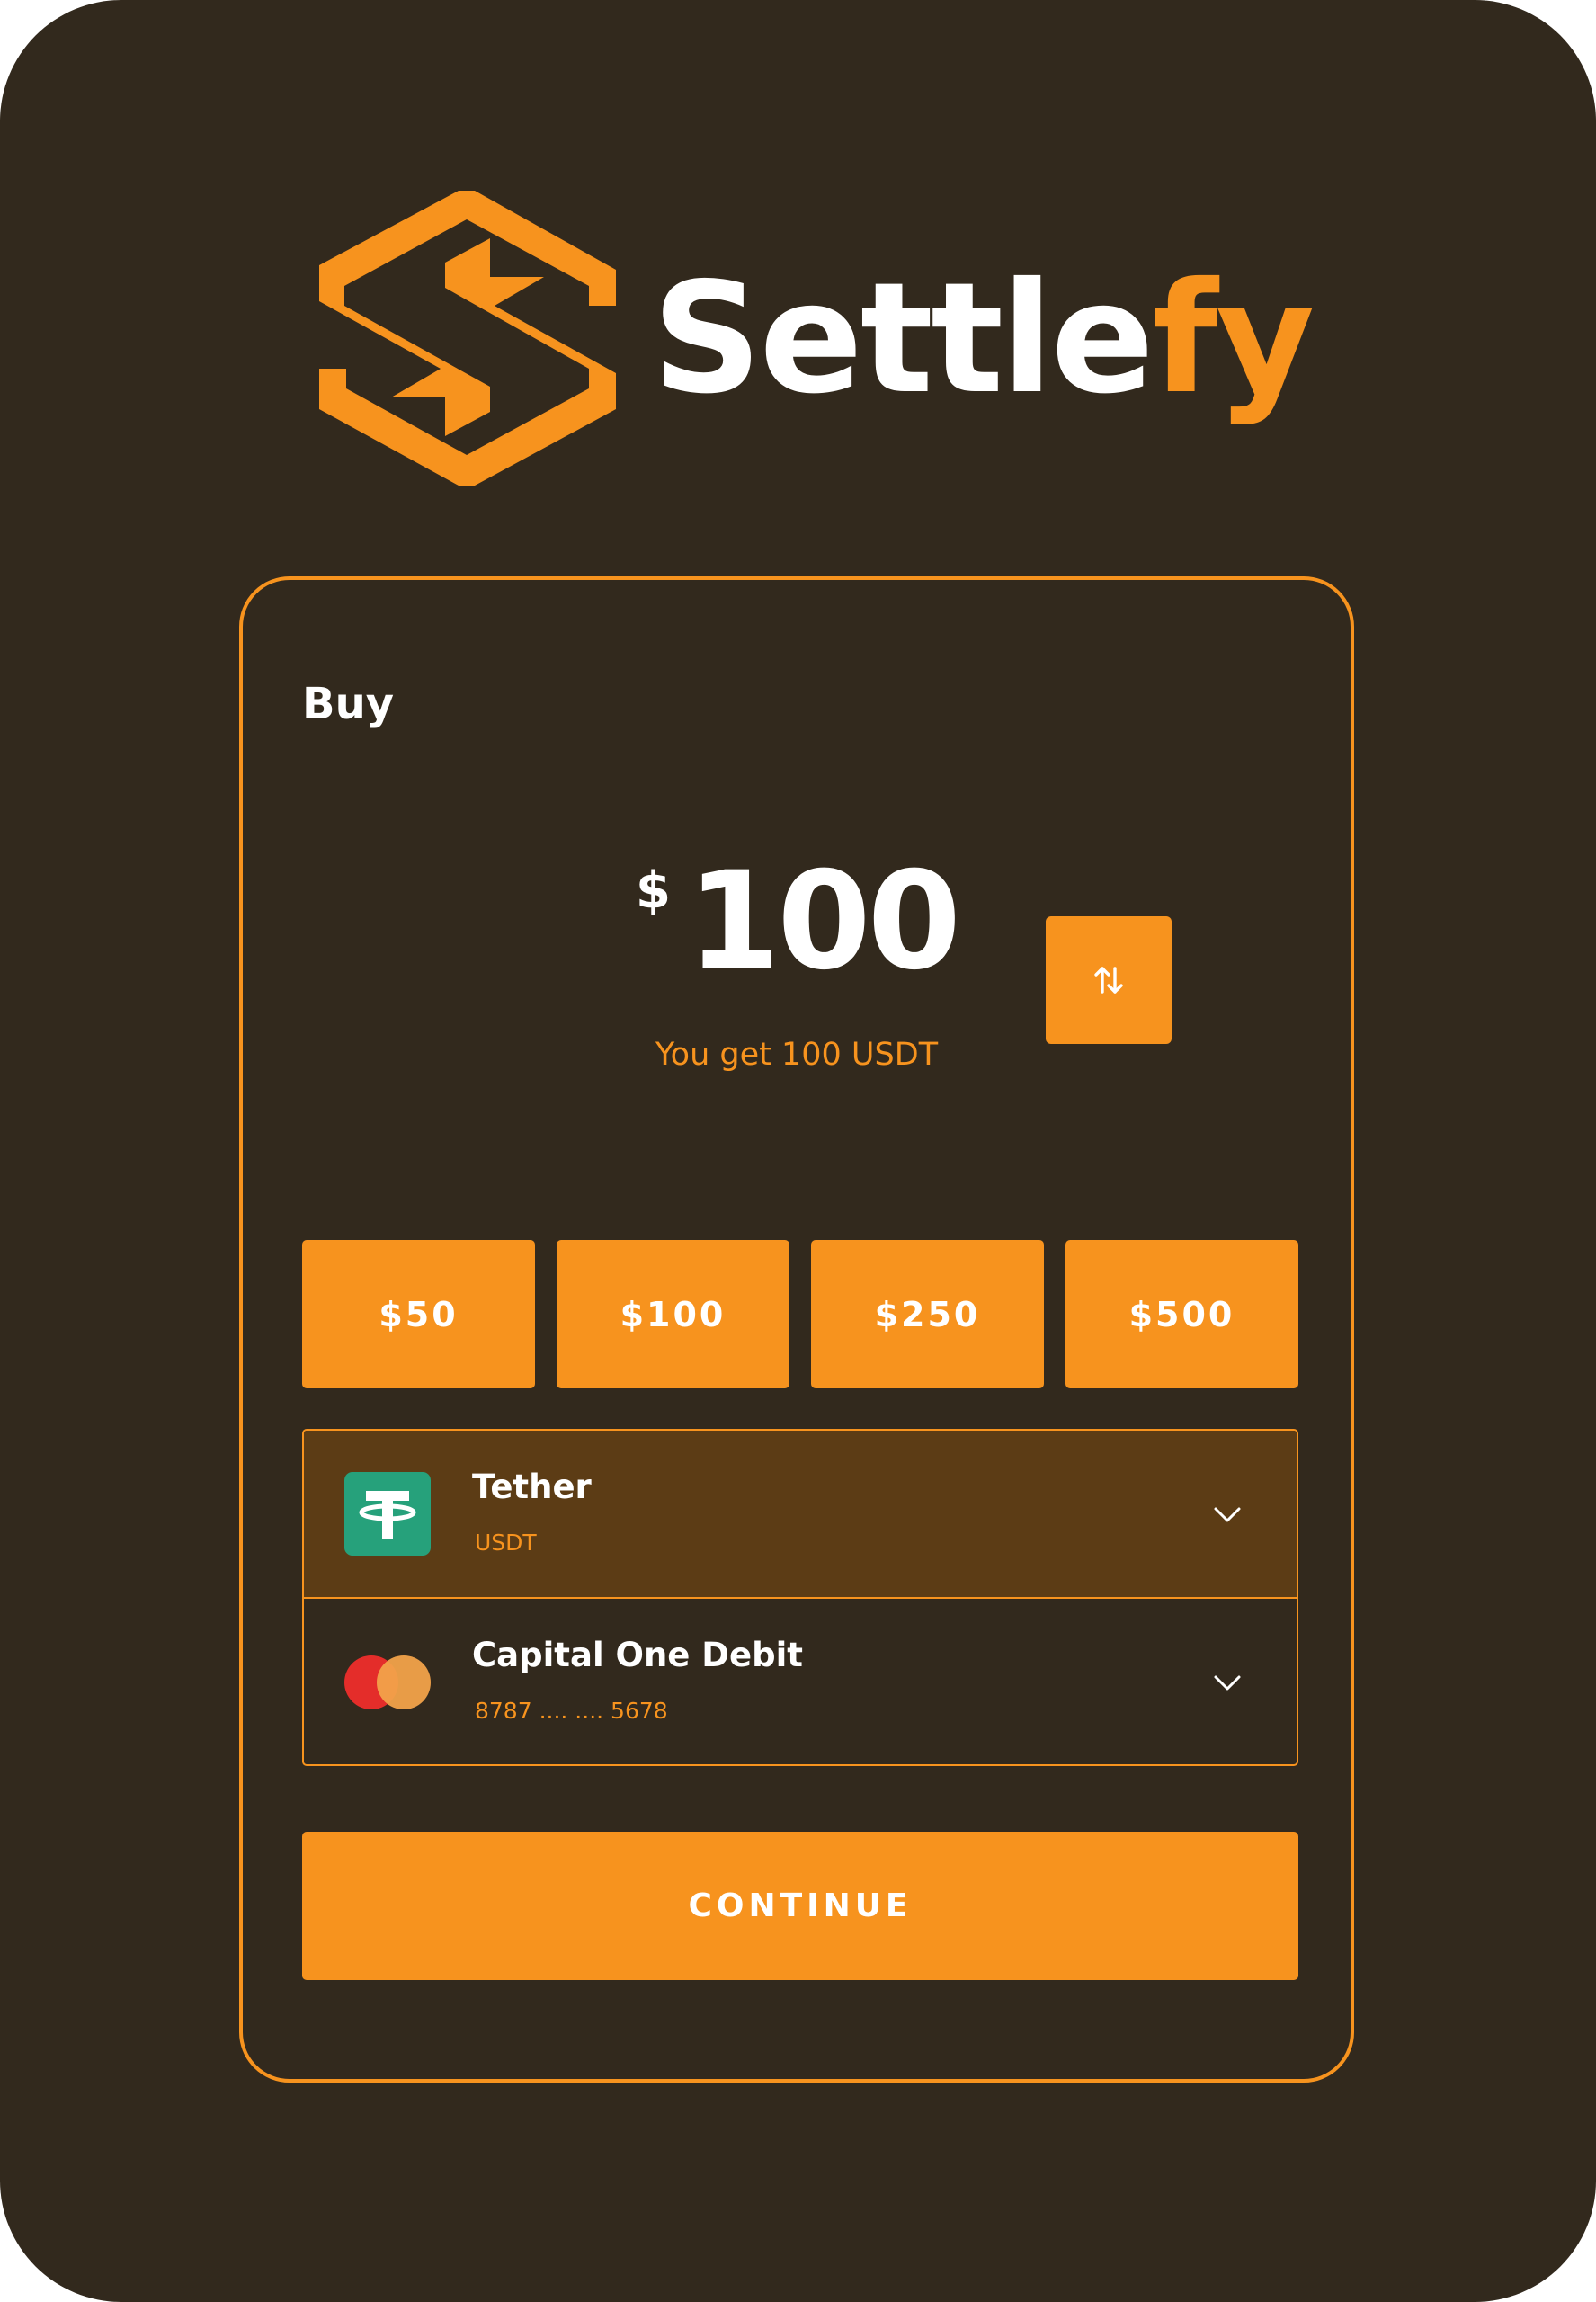 Image resolution: width=1596 pixels, height=2302 pixels. I want to click on preset-button-50: $50, so click(418, 1314).